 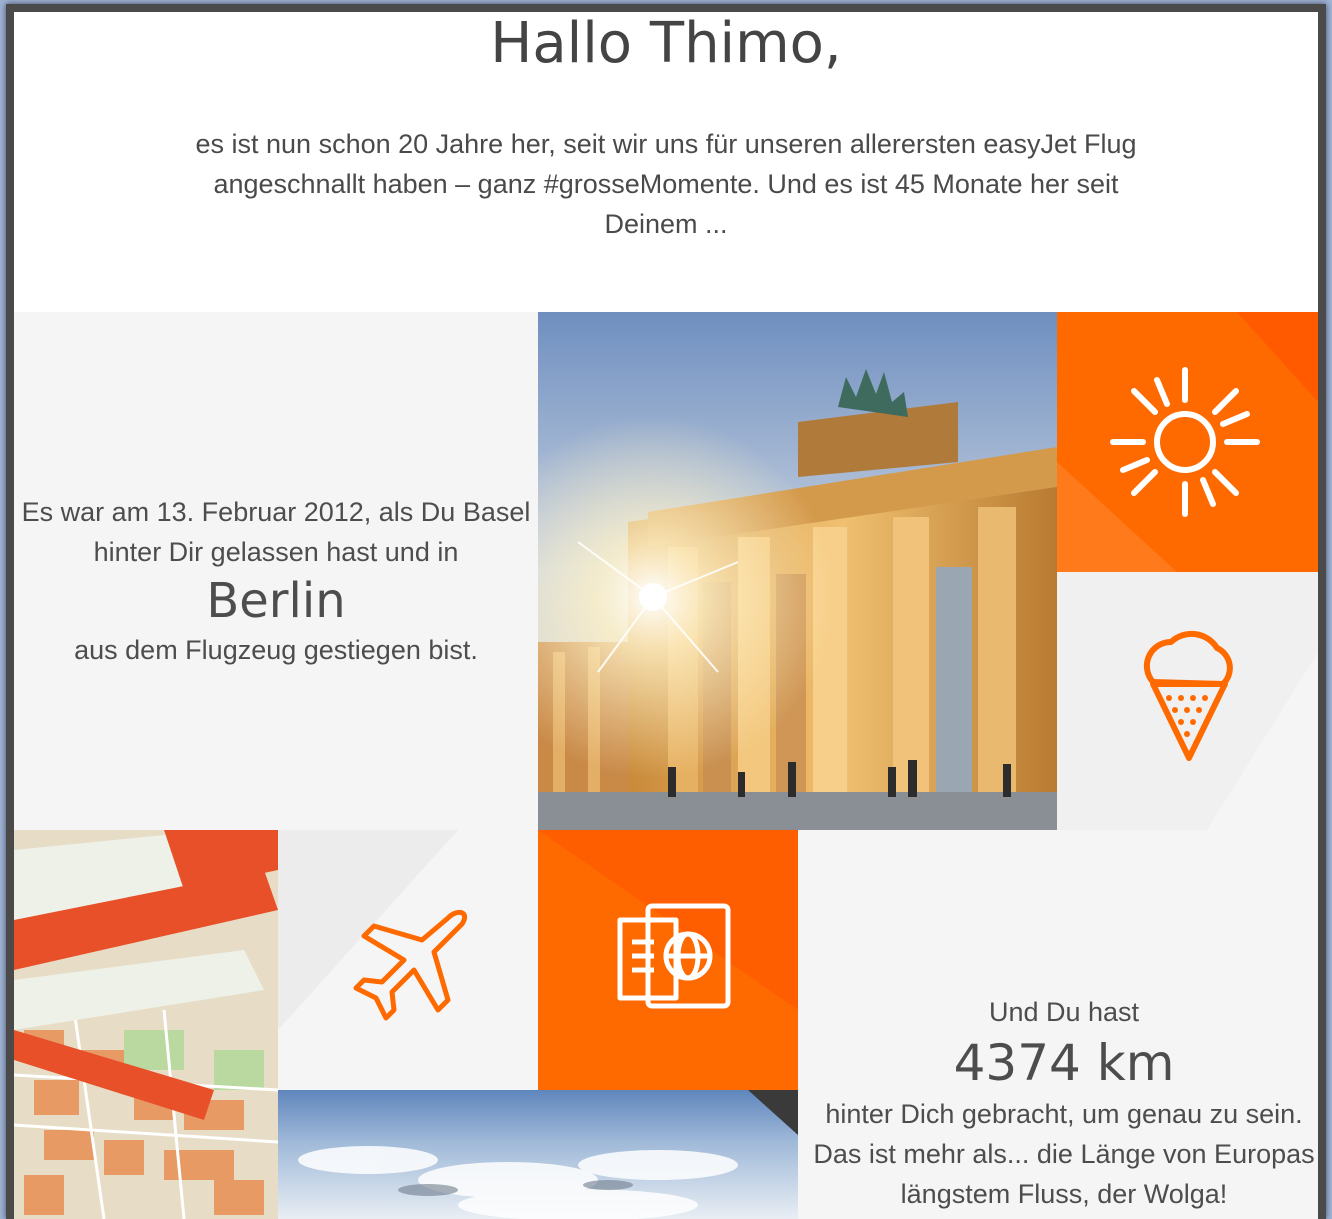 I want to click on airplane-tile, so click(x=408, y=960).